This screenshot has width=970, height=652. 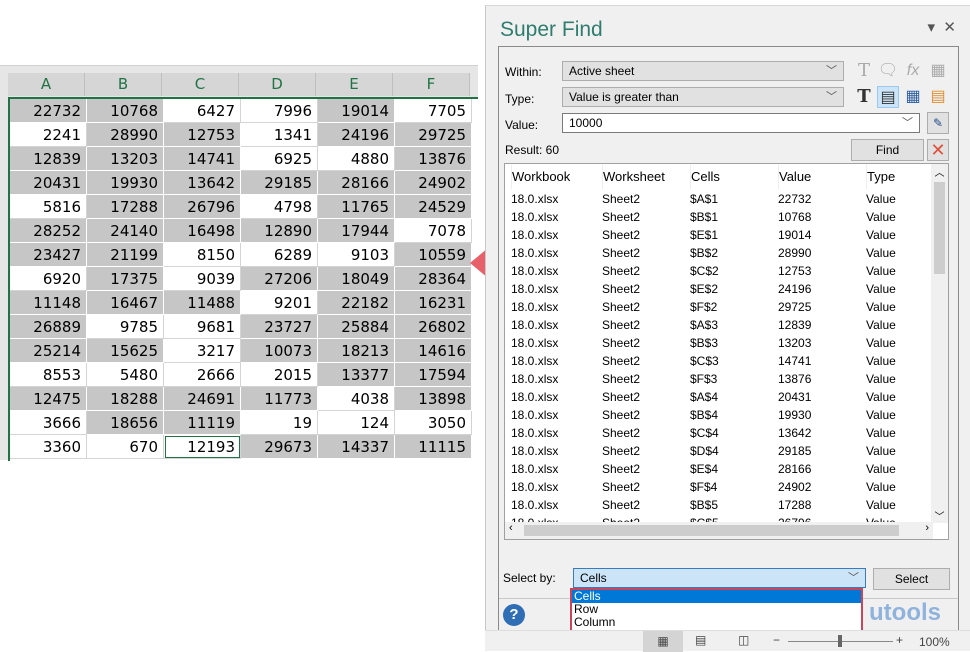 What do you see at coordinates (356, 183) in the screenshot?
I see `cell: 28166` at bounding box center [356, 183].